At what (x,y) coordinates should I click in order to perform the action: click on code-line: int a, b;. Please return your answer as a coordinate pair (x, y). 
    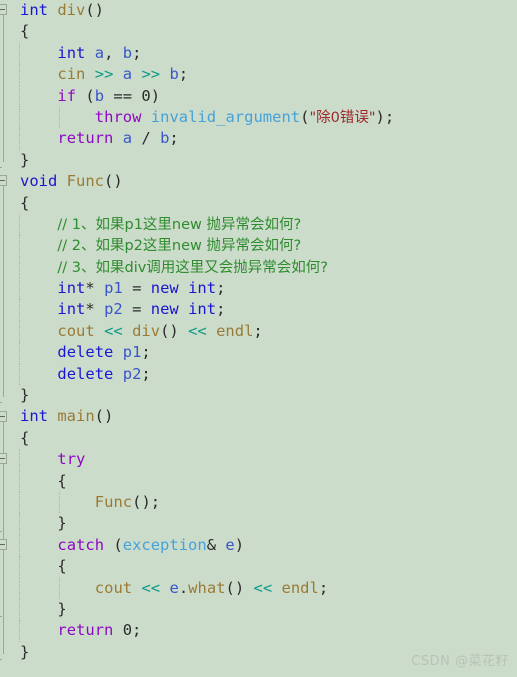
    Looking at the image, I should click on (265, 53).